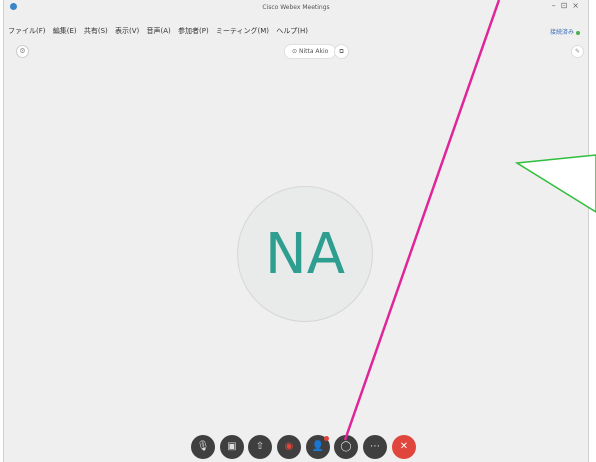 This screenshot has width=596, height=462. I want to click on maximize-icon: ⊡, so click(567, 5).